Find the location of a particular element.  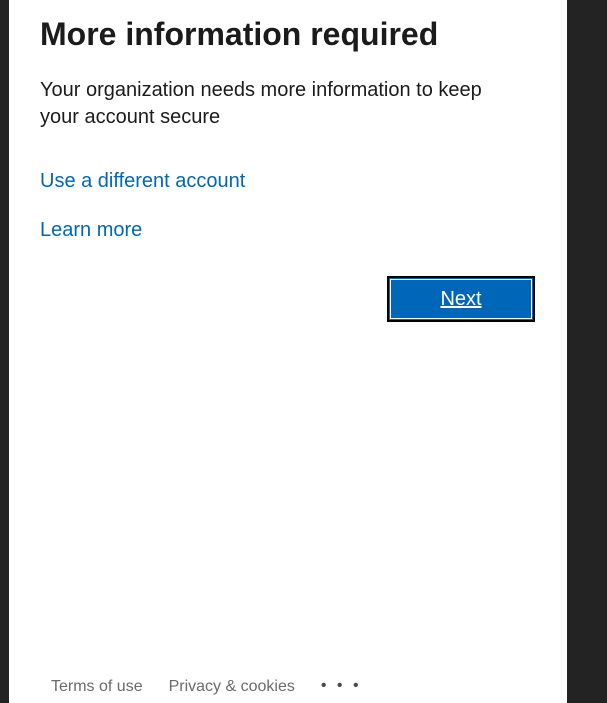

use-different-account-link: Use a different account is located at coordinates (142, 181).